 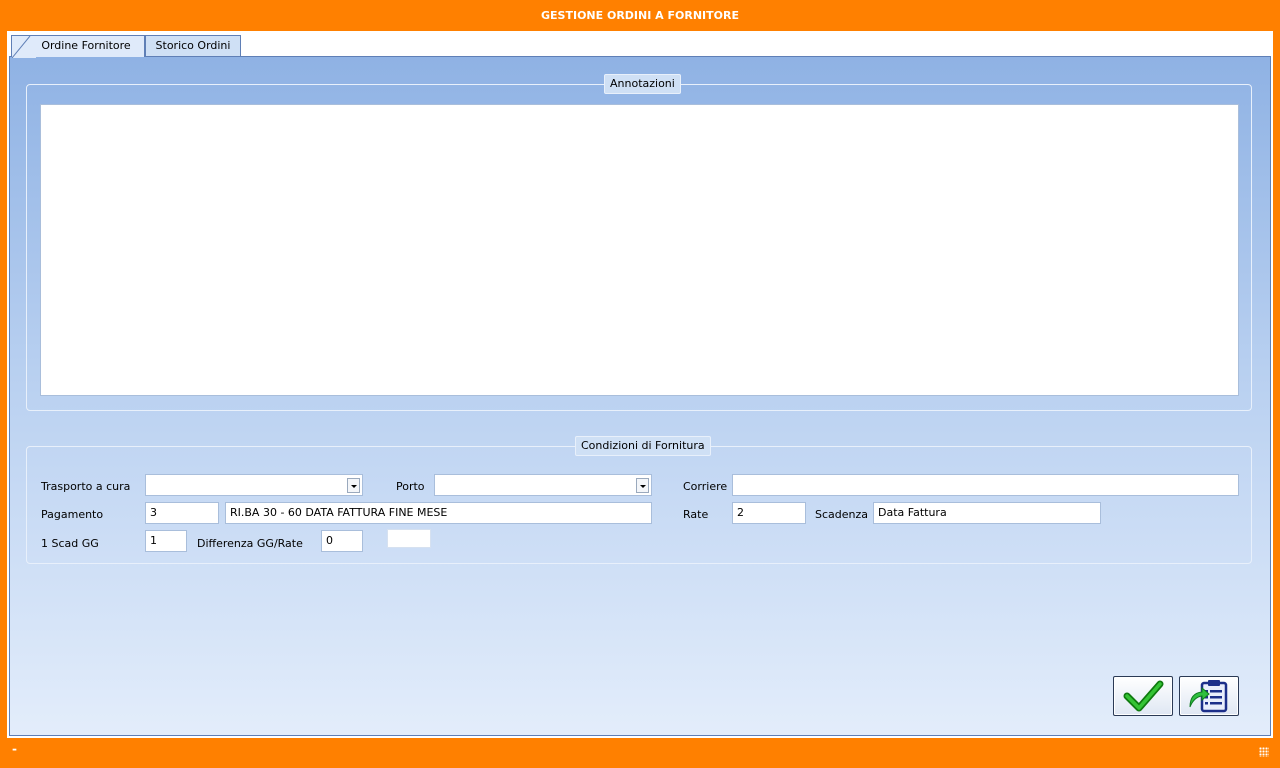 I want to click on checkmark-icon, so click(x=1143, y=696).